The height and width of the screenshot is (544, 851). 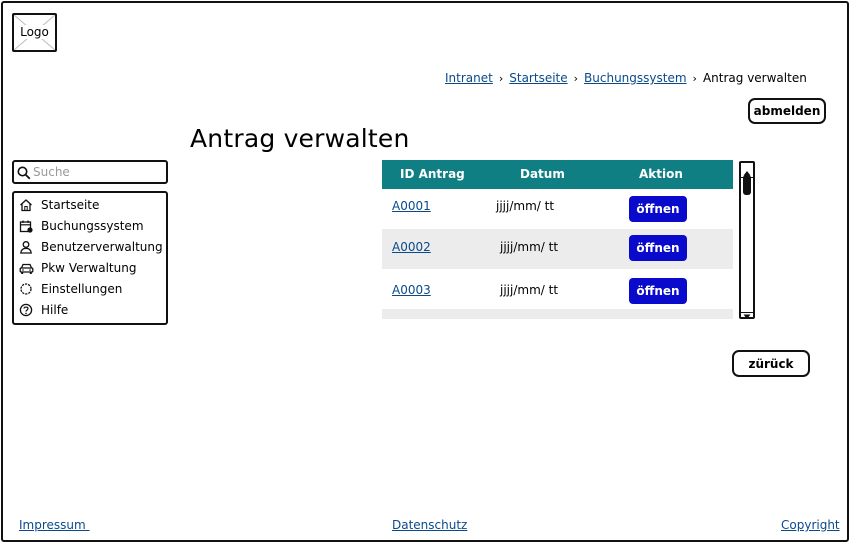 I want to click on sidebar-item-pkw-verwaltung: Pkw Verwaltung, so click(x=92, y=268).